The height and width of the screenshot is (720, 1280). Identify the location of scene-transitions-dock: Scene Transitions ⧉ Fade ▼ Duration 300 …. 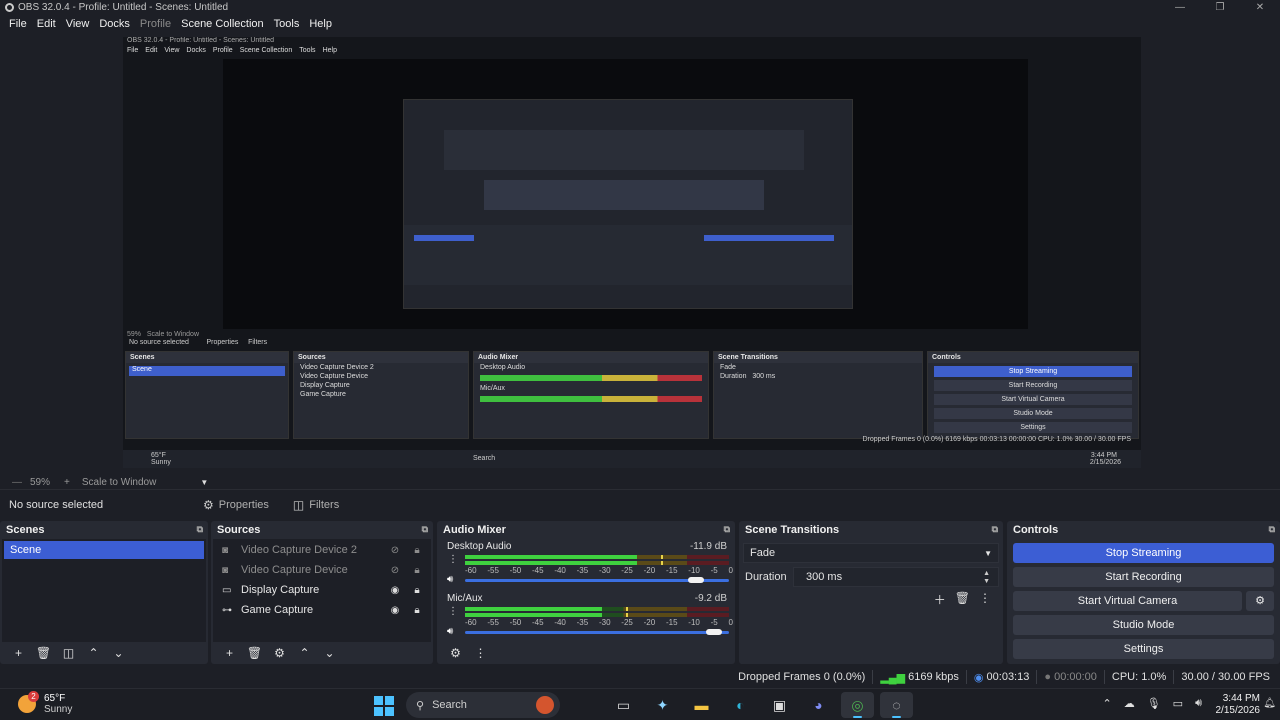
(871, 592).